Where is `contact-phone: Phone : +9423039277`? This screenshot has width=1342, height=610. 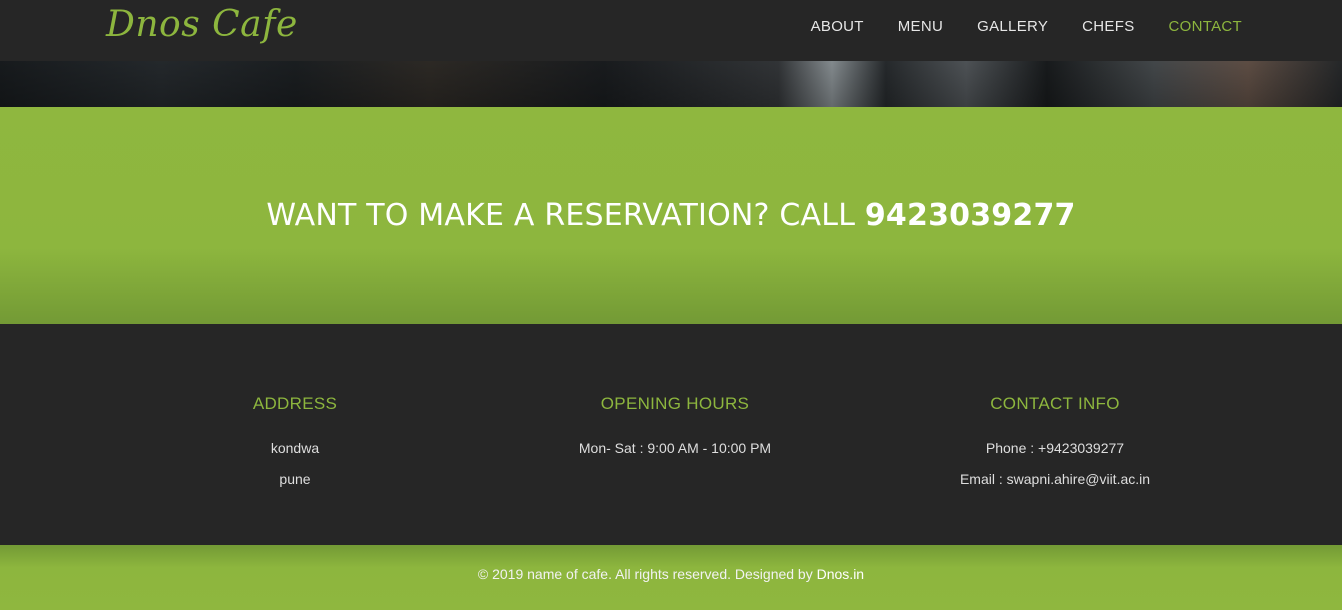
contact-phone: Phone : +9423039277 is located at coordinates (1055, 448).